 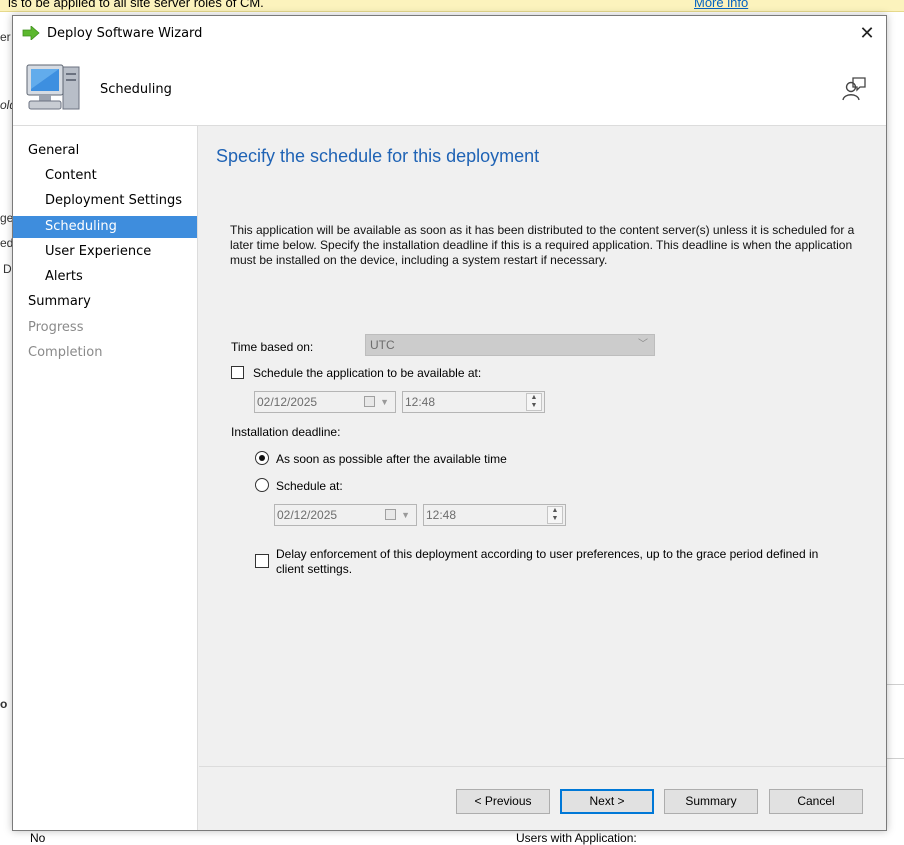 What do you see at coordinates (262, 561) in the screenshot?
I see `delay-enforcement-checkbox` at bounding box center [262, 561].